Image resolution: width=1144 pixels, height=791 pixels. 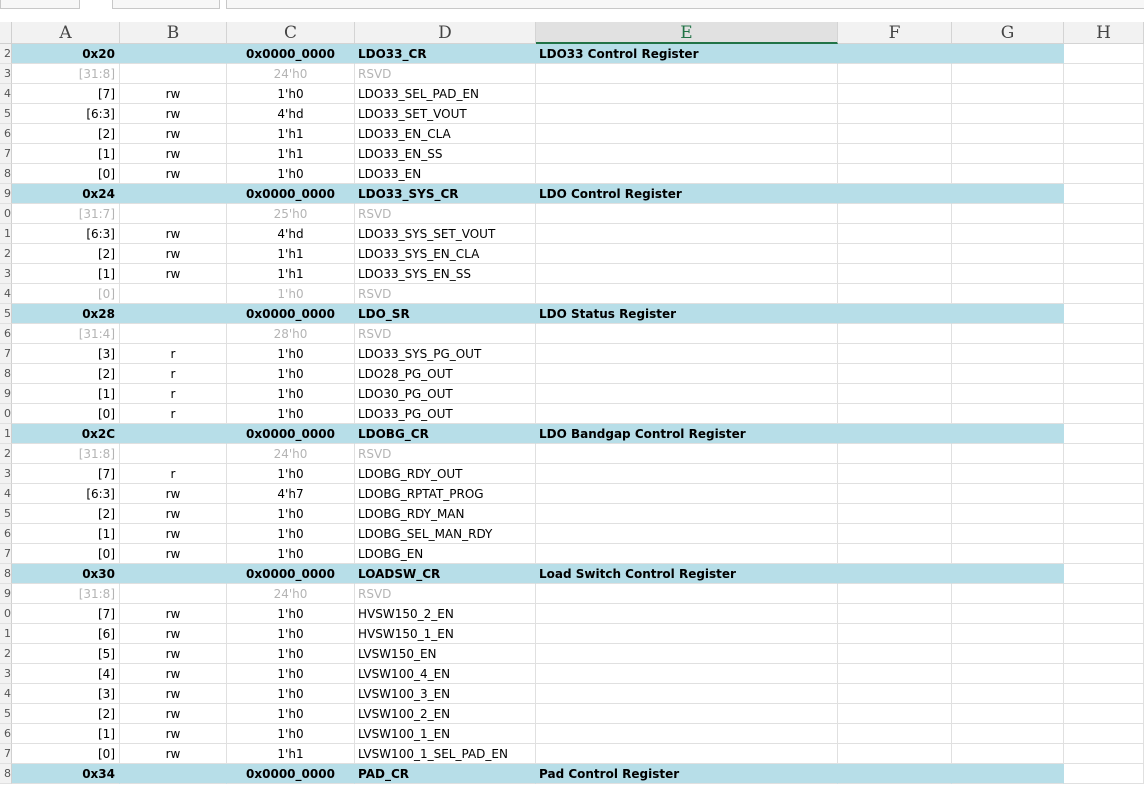 I want to click on cell-a: [0], so click(x=66, y=414).